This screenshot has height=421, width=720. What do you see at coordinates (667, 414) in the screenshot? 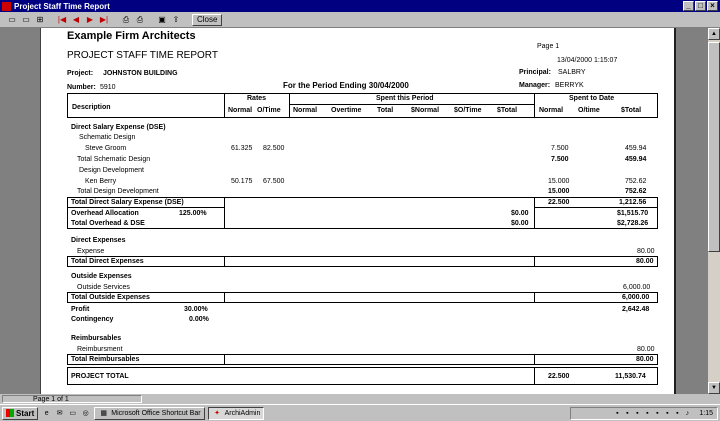
I see `tray-icon-6: ▪` at bounding box center [667, 414].